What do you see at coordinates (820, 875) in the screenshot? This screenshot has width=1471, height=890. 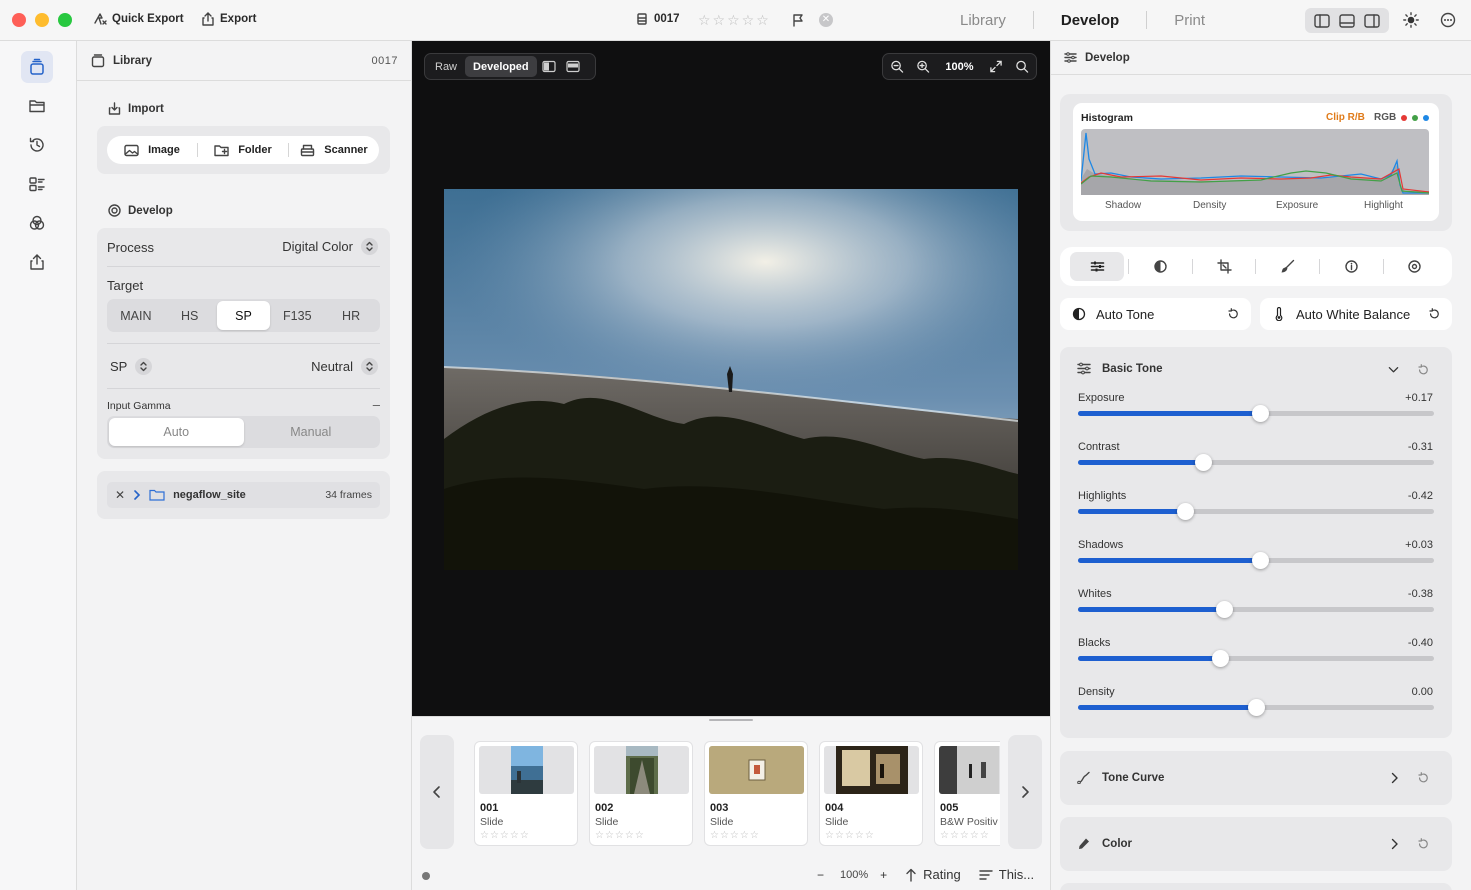 I see `thumb-zoom-out-button: −` at bounding box center [820, 875].